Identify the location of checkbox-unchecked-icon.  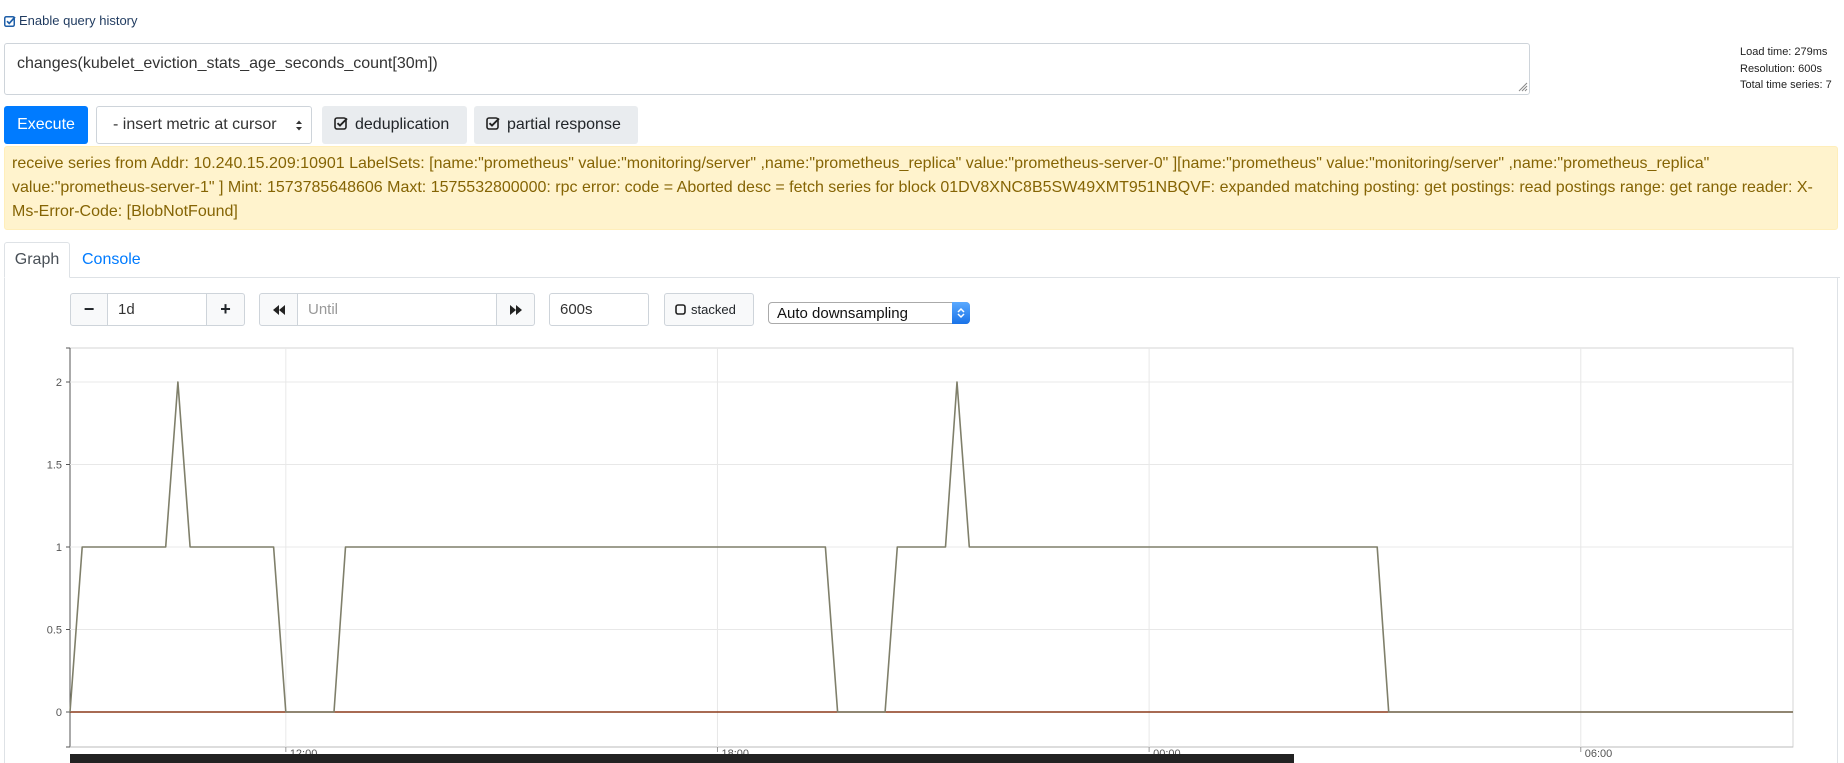
(680, 309).